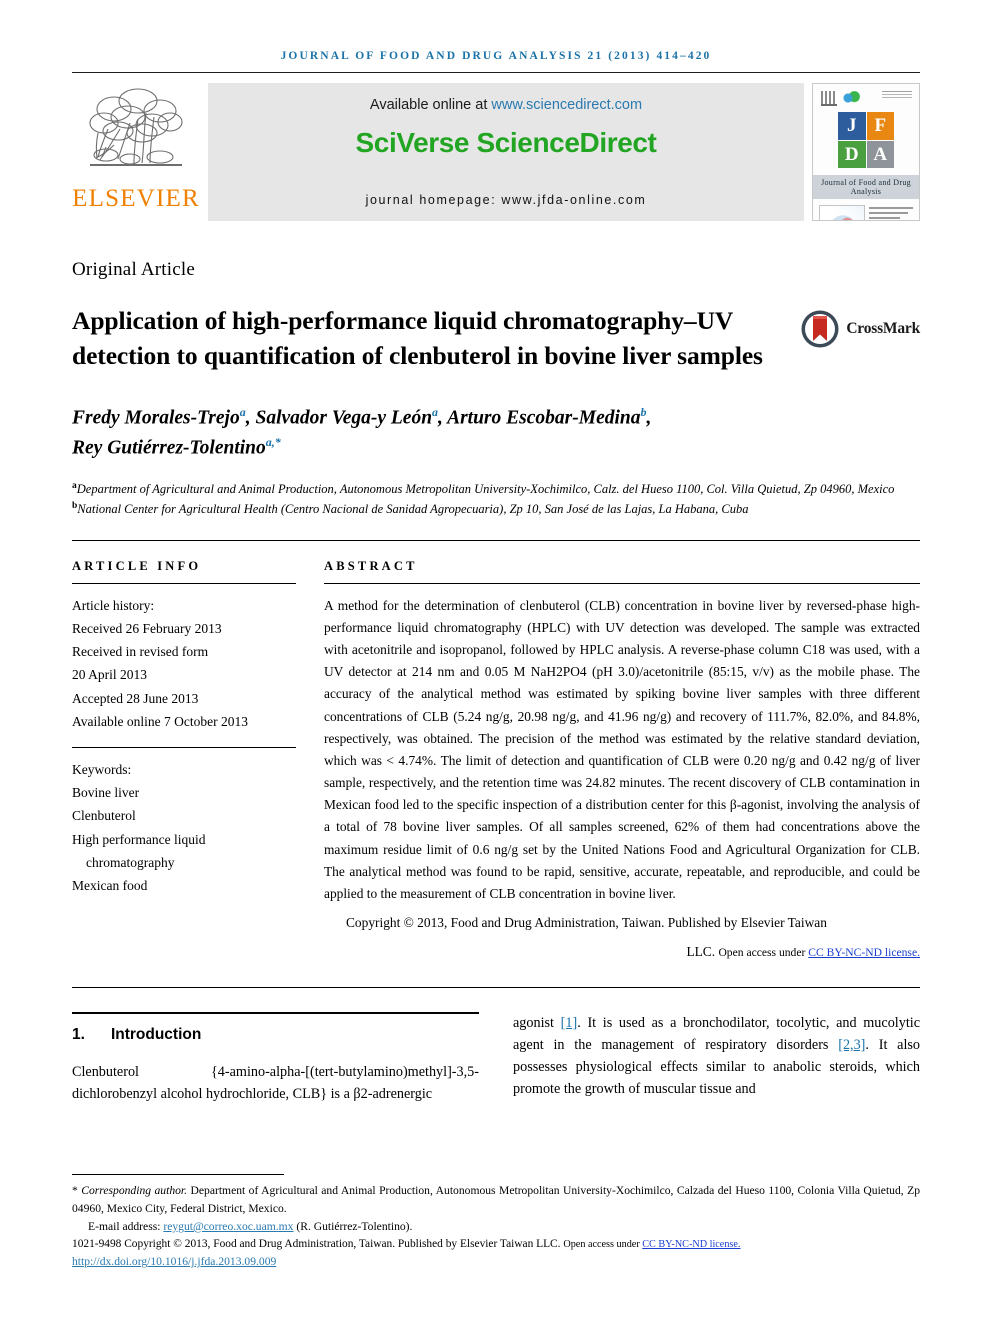  What do you see at coordinates (537, 1022) in the screenshot?
I see `intro-text-p1: agonist` at bounding box center [537, 1022].